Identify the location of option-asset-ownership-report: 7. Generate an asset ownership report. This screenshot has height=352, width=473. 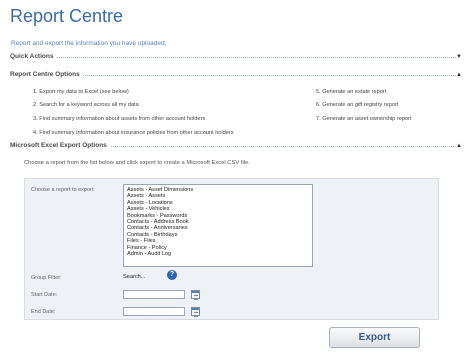
(363, 119).